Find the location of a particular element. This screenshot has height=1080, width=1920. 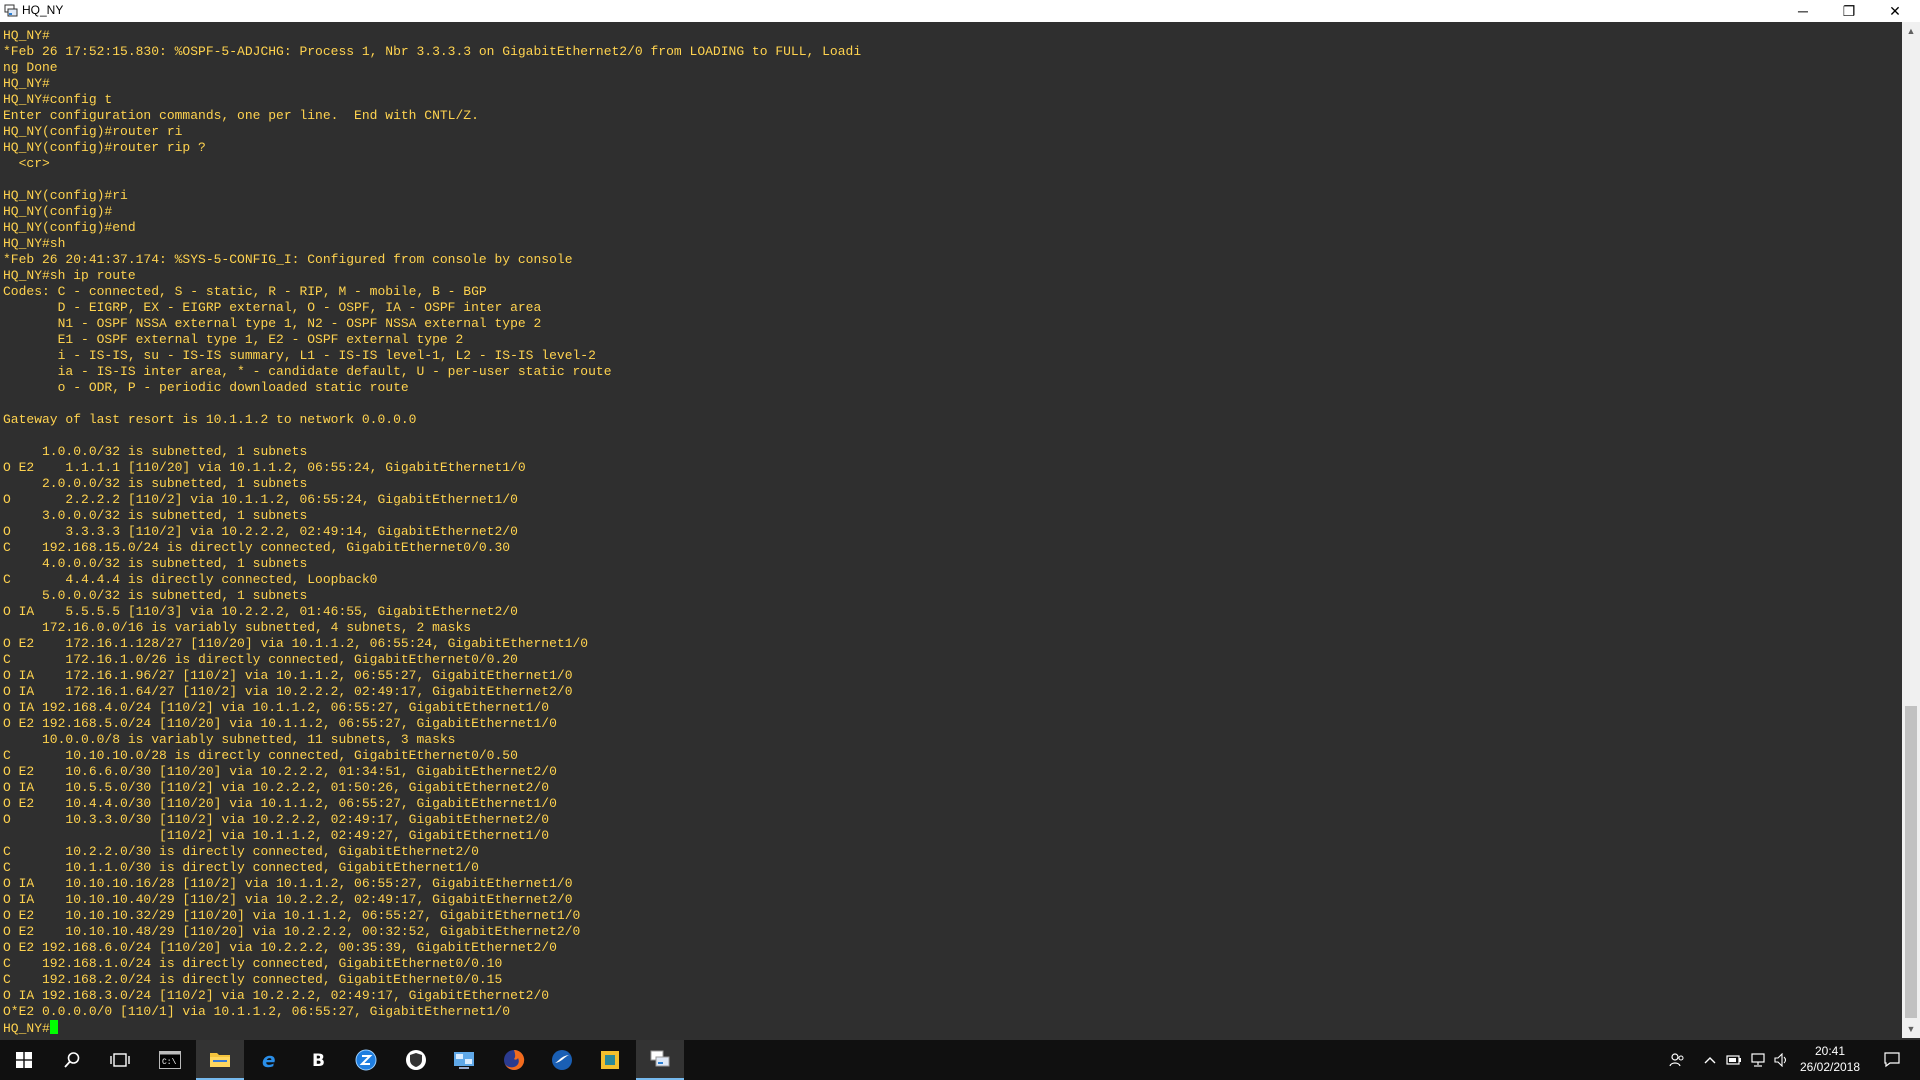

taskbar-b-app: B is located at coordinates (318, 1060).